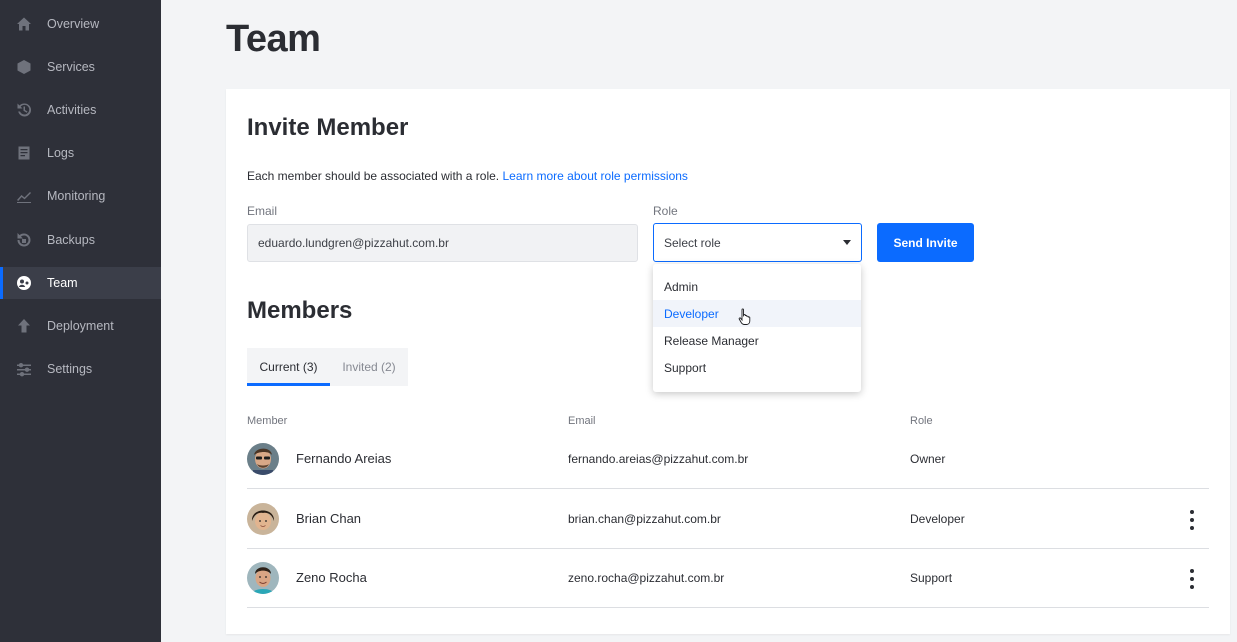 The height and width of the screenshot is (642, 1237). Describe the element at coordinates (24, 369) in the screenshot. I see `sliders-icon` at that location.